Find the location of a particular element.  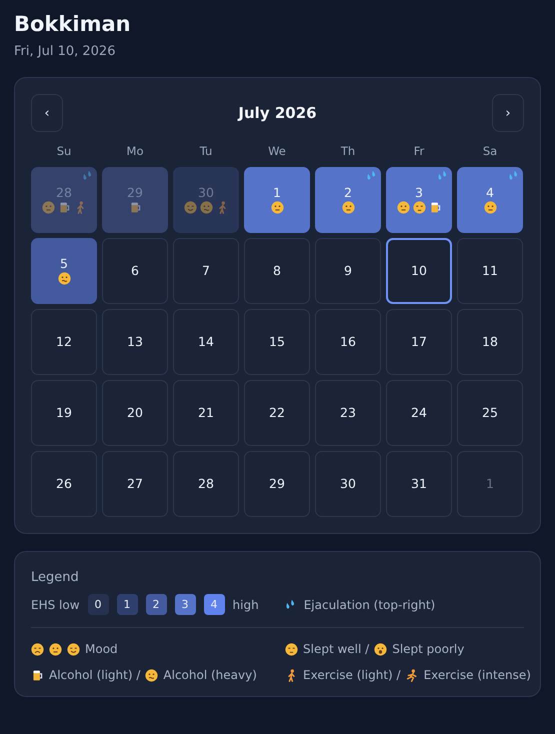

day-number: 19 is located at coordinates (64, 413).